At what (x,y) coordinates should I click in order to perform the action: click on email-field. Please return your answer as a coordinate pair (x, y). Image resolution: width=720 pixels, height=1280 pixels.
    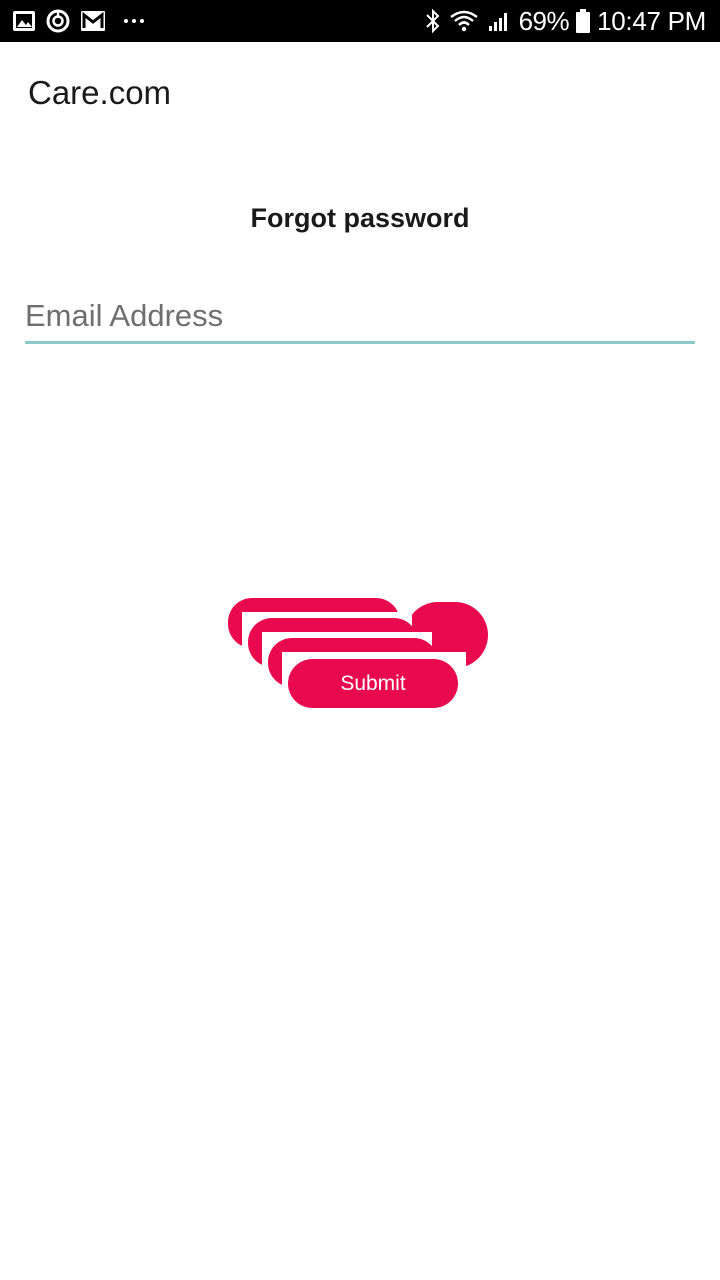
    Looking at the image, I should click on (360, 318).